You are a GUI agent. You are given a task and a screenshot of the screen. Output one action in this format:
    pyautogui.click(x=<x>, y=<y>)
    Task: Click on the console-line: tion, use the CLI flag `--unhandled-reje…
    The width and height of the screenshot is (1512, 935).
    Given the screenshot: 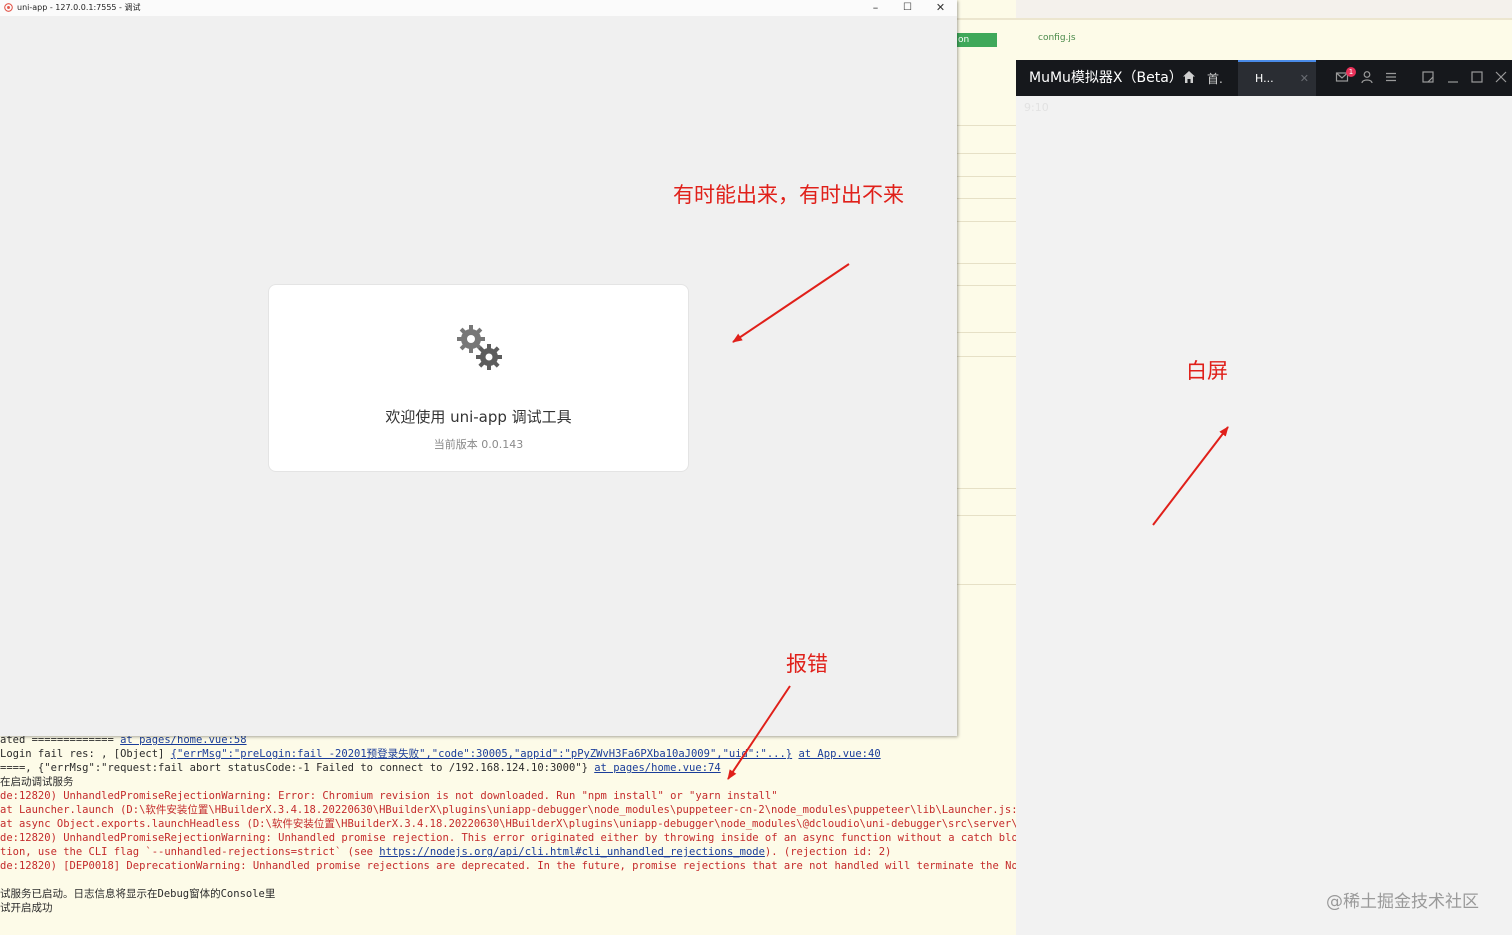 What is the action you would take?
    pyautogui.click(x=445, y=852)
    